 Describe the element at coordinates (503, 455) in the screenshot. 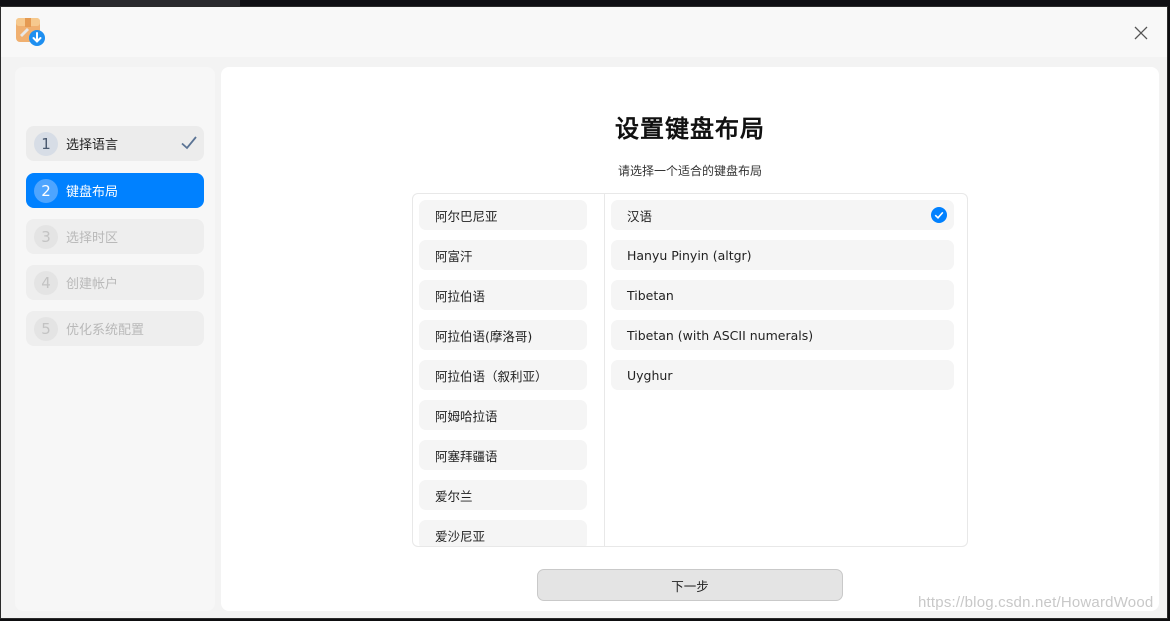

I see `list-item: 阿塞拜疆语` at that location.